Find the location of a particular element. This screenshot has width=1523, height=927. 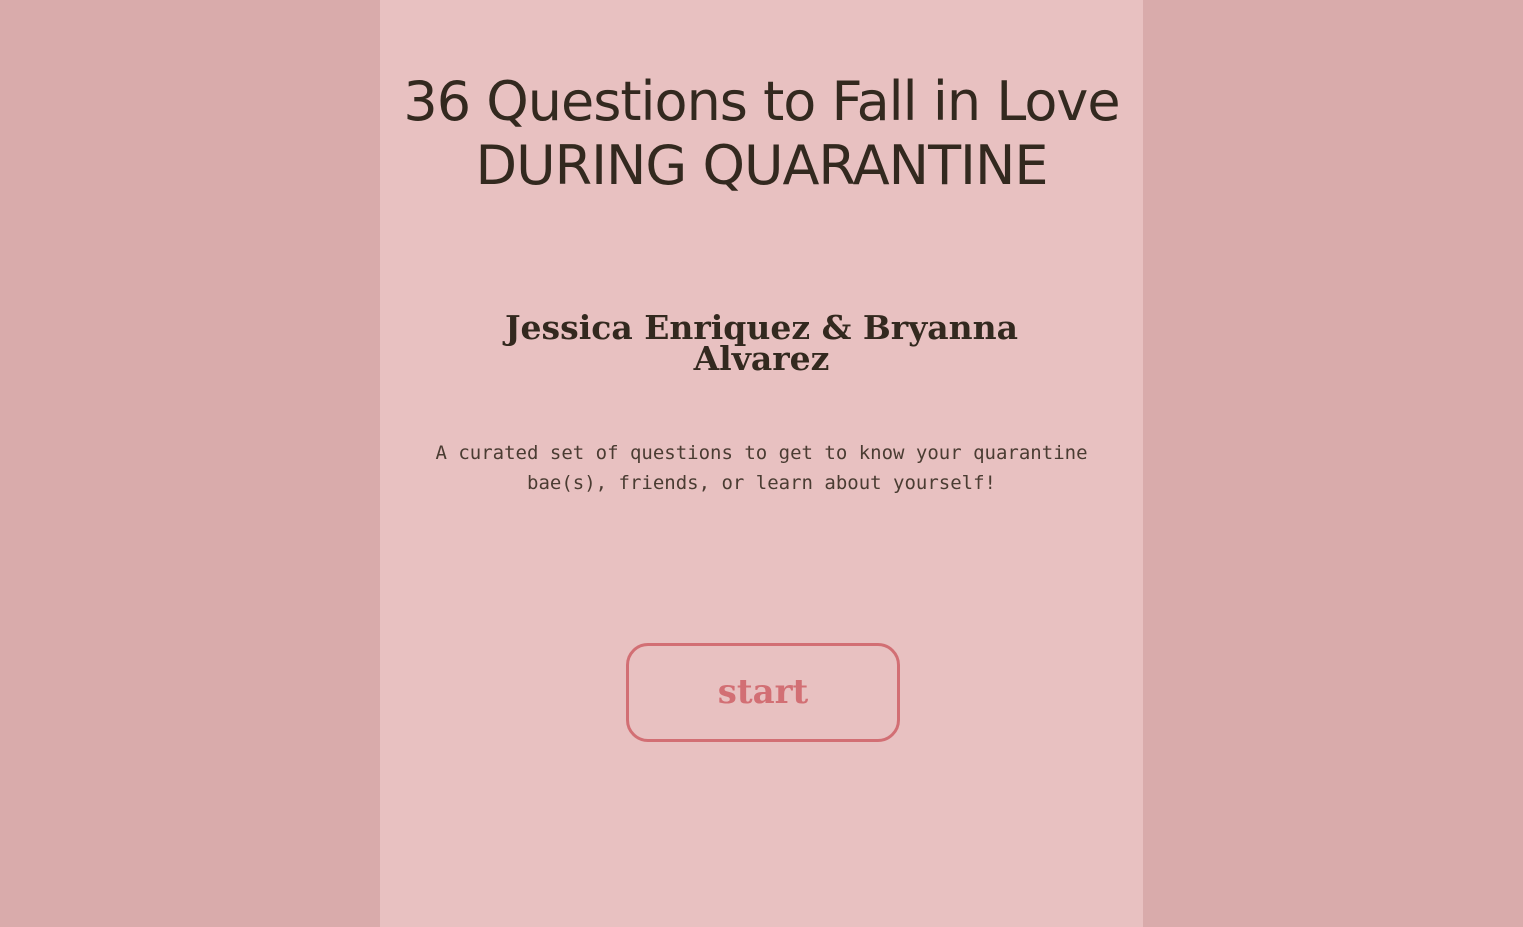

authors-heading: Jessica Enriquez & Bryanna Alvarez is located at coordinates (761, 343).